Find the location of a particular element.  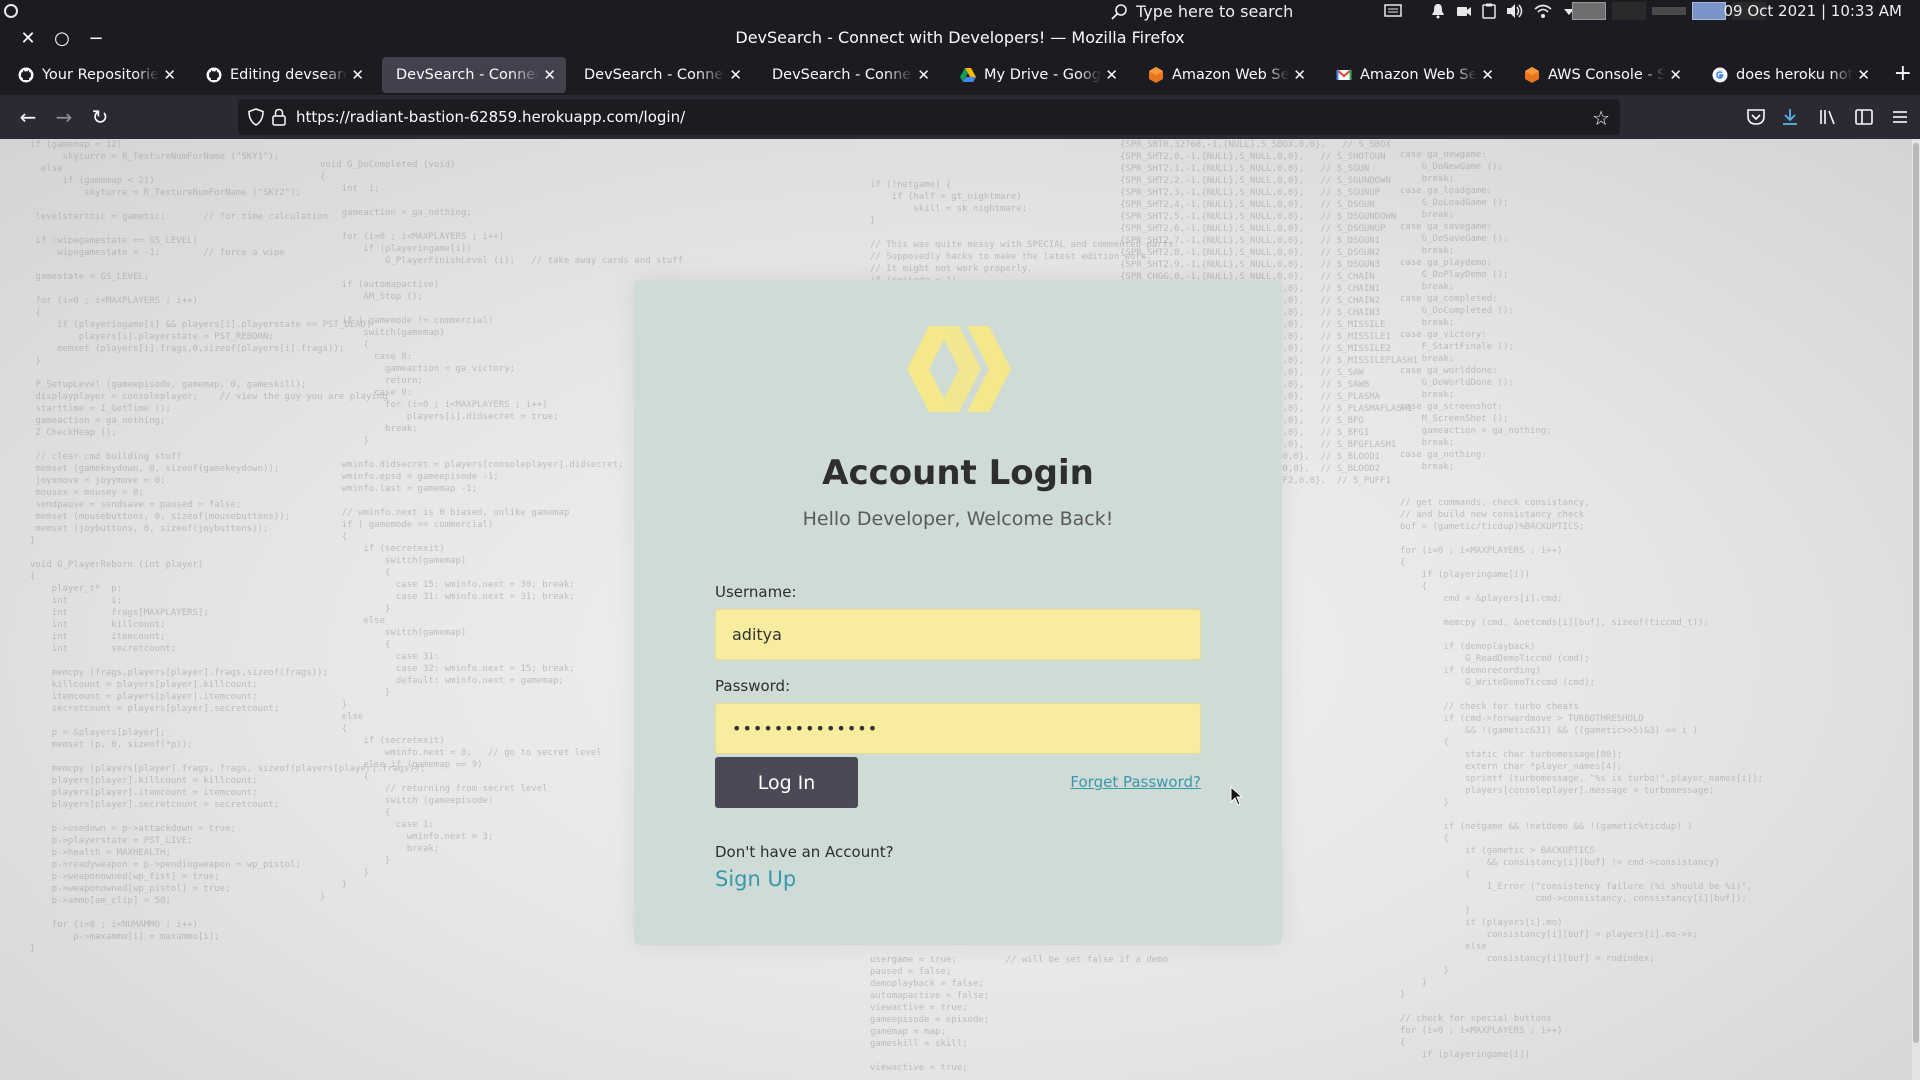

search-icon is located at coordinates (1119, 11).